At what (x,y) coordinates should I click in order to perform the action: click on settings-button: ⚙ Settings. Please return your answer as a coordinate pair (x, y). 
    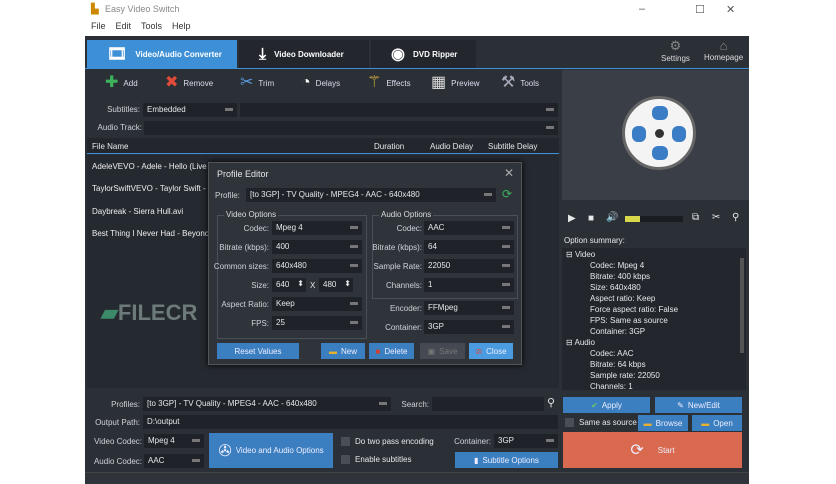
    Looking at the image, I should click on (675, 50).